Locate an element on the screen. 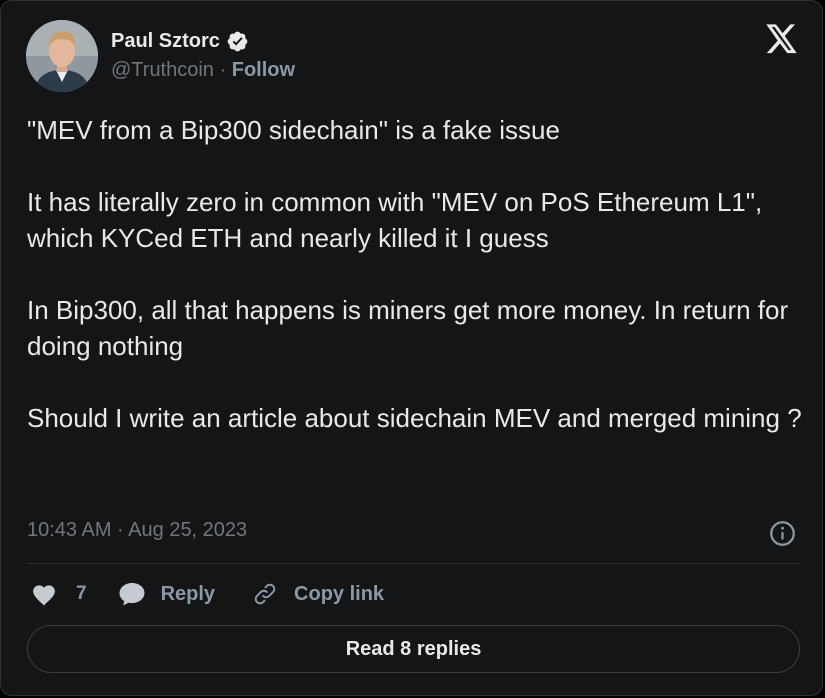 Image resolution: width=825 pixels, height=698 pixels. copy-link-button: Copy link is located at coordinates (318, 594).